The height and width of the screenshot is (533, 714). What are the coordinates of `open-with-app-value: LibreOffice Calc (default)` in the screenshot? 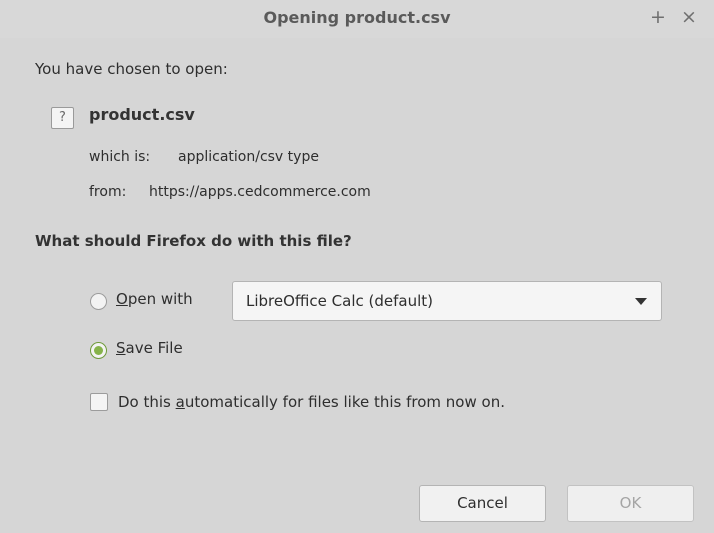 It's located at (339, 301).